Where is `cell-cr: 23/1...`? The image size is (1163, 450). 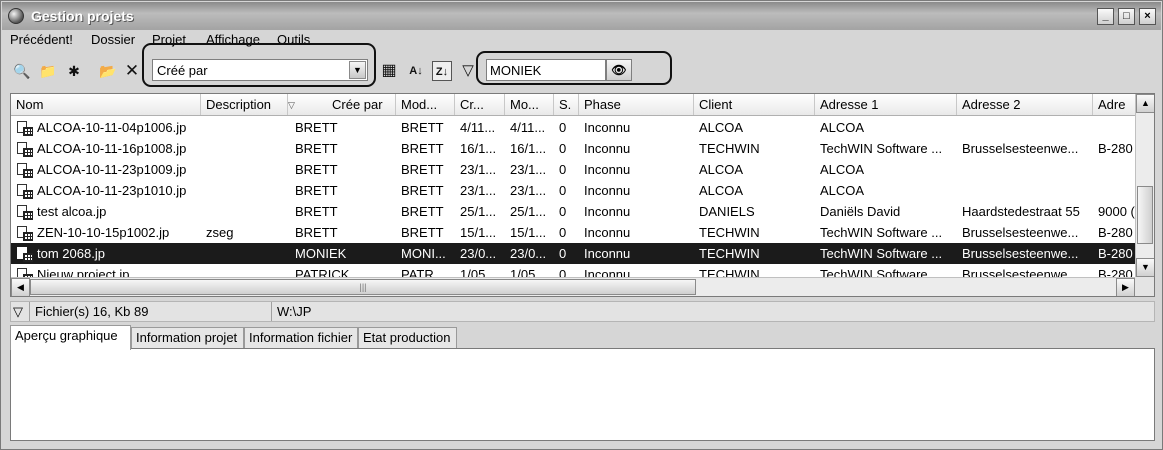
cell-cr: 23/1... is located at coordinates (478, 190).